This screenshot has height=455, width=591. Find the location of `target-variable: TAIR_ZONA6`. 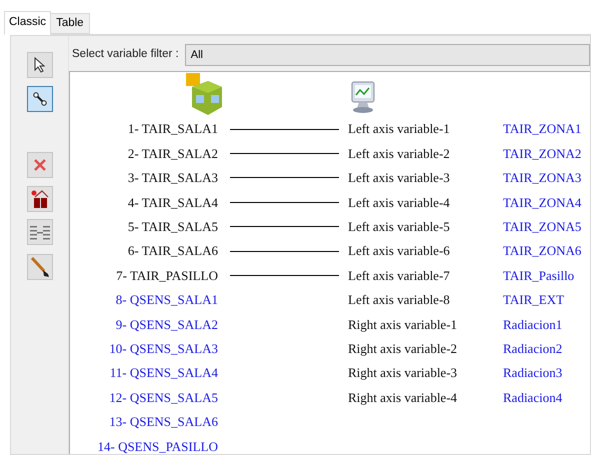

target-variable: TAIR_ZONA6 is located at coordinates (542, 251).